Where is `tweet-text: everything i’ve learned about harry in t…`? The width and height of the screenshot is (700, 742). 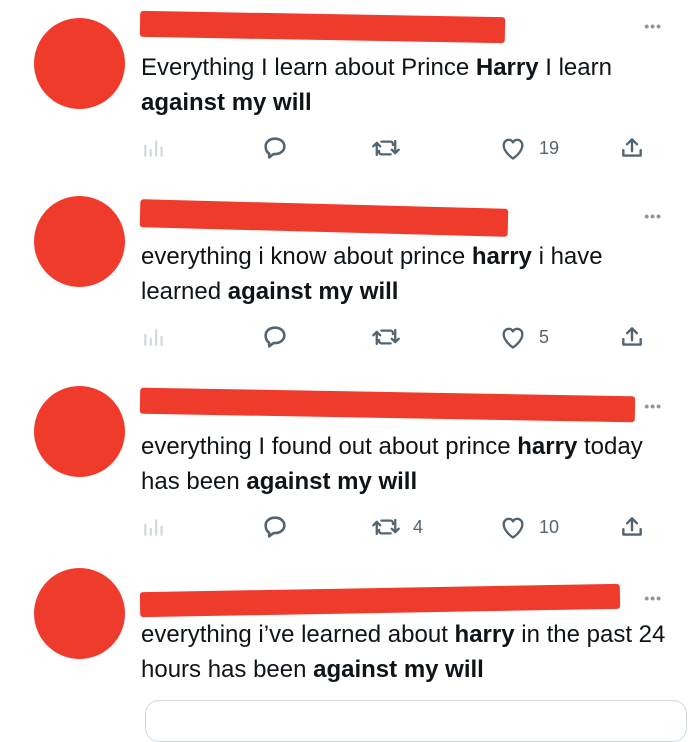 tweet-text: everything i’ve learned about harry in t… is located at coordinates (403, 652).